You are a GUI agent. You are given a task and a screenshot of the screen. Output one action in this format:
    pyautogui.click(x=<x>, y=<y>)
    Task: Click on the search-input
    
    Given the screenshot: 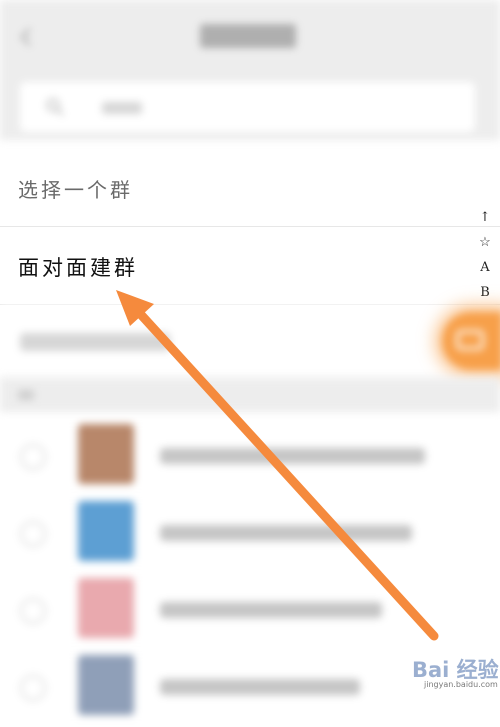 What is the action you would take?
    pyautogui.click(x=247, y=107)
    